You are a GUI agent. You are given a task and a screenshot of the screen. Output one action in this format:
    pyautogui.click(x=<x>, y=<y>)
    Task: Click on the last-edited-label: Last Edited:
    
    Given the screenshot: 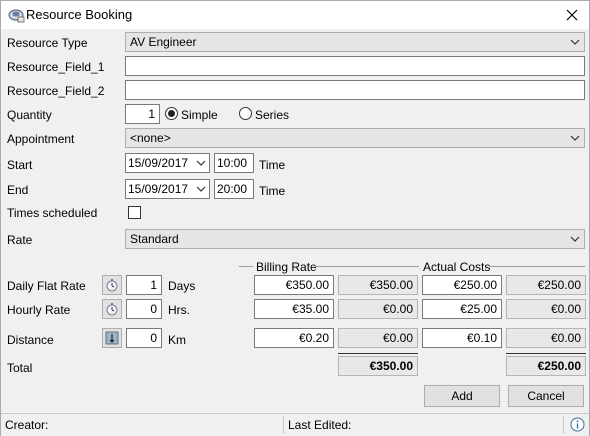 What is the action you would take?
    pyautogui.click(x=320, y=425)
    